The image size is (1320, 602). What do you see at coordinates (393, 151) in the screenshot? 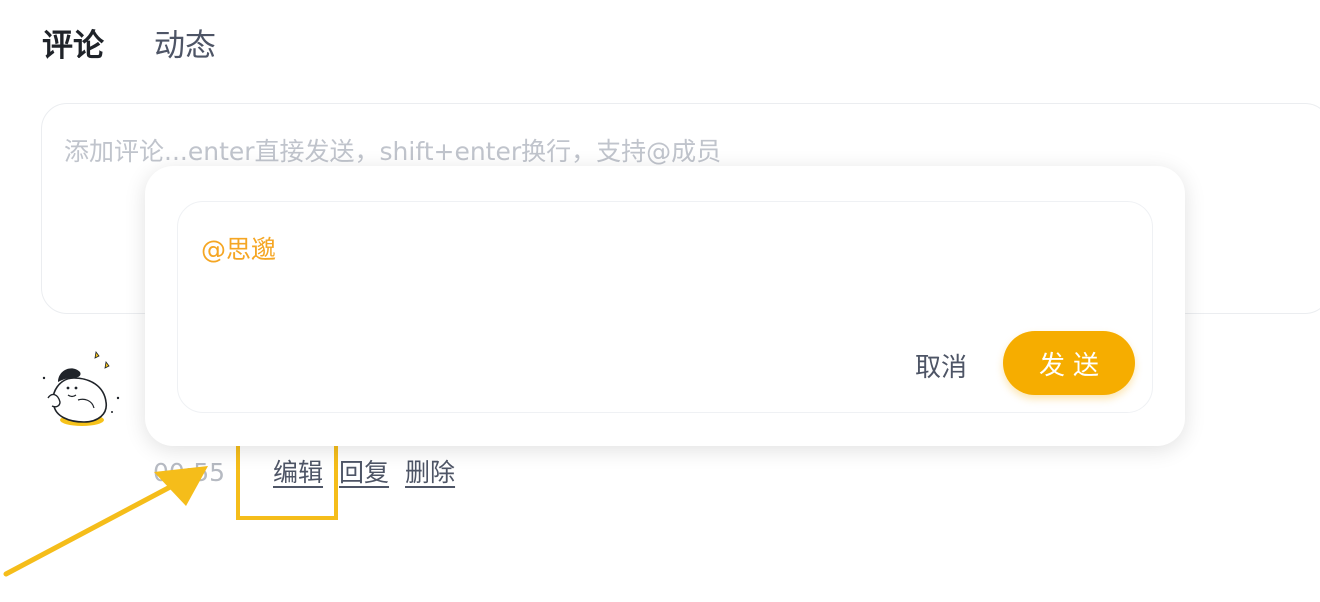
I see `comment-input-placeholder: 添加评论...enter直接发送，shift+enter换行，支持@成员` at bounding box center [393, 151].